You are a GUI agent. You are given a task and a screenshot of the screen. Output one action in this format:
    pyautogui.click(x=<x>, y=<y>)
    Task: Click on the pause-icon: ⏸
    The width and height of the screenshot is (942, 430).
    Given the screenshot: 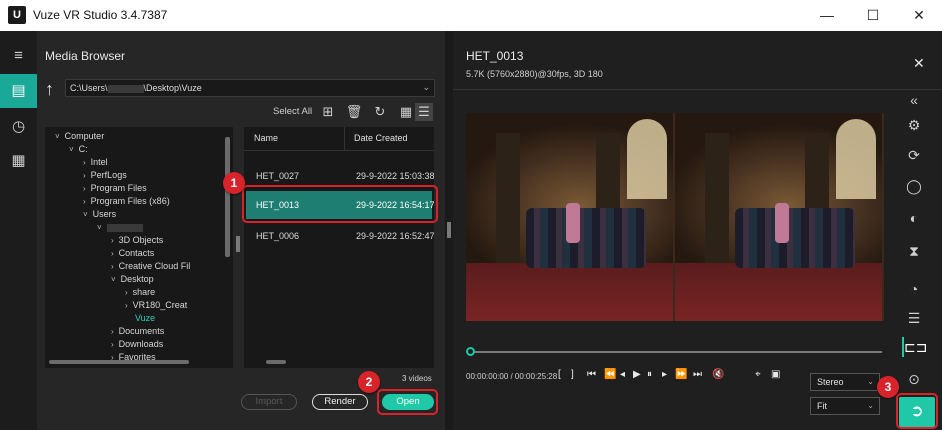 What is the action you would take?
    pyautogui.click(x=649, y=374)
    